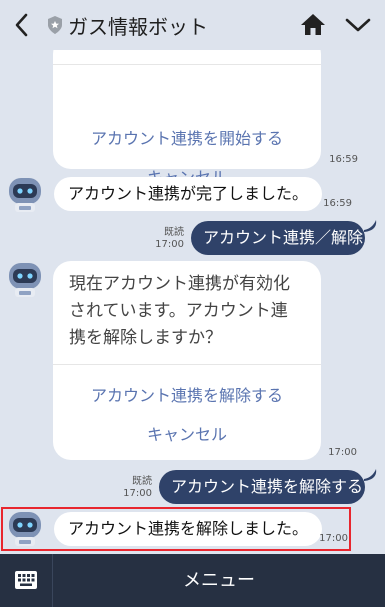 The height and width of the screenshot is (607, 385). What do you see at coordinates (187, 137) in the screenshot?
I see `start-account-link-button: アカウント連携を開始する` at bounding box center [187, 137].